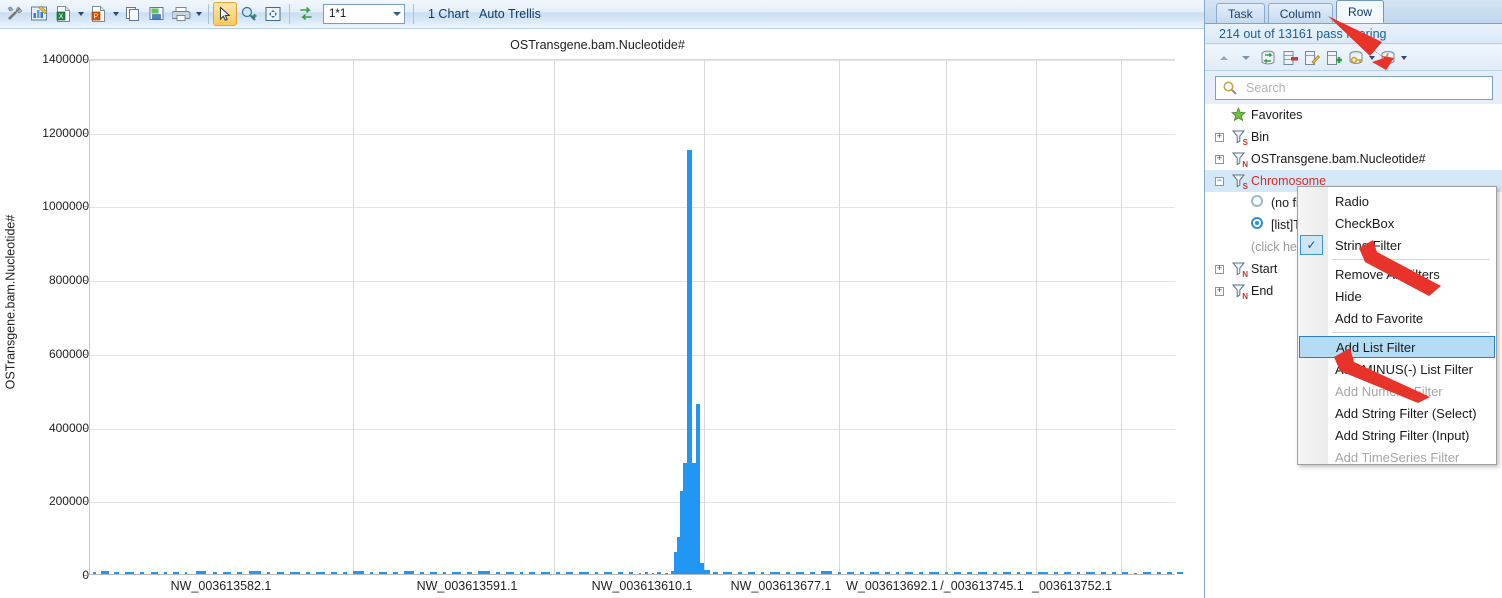 This screenshot has height=598, width=1502. What do you see at coordinates (397, 14) in the screenshot?
I see `chevron-down-icon` at bounding box center [397, 14].